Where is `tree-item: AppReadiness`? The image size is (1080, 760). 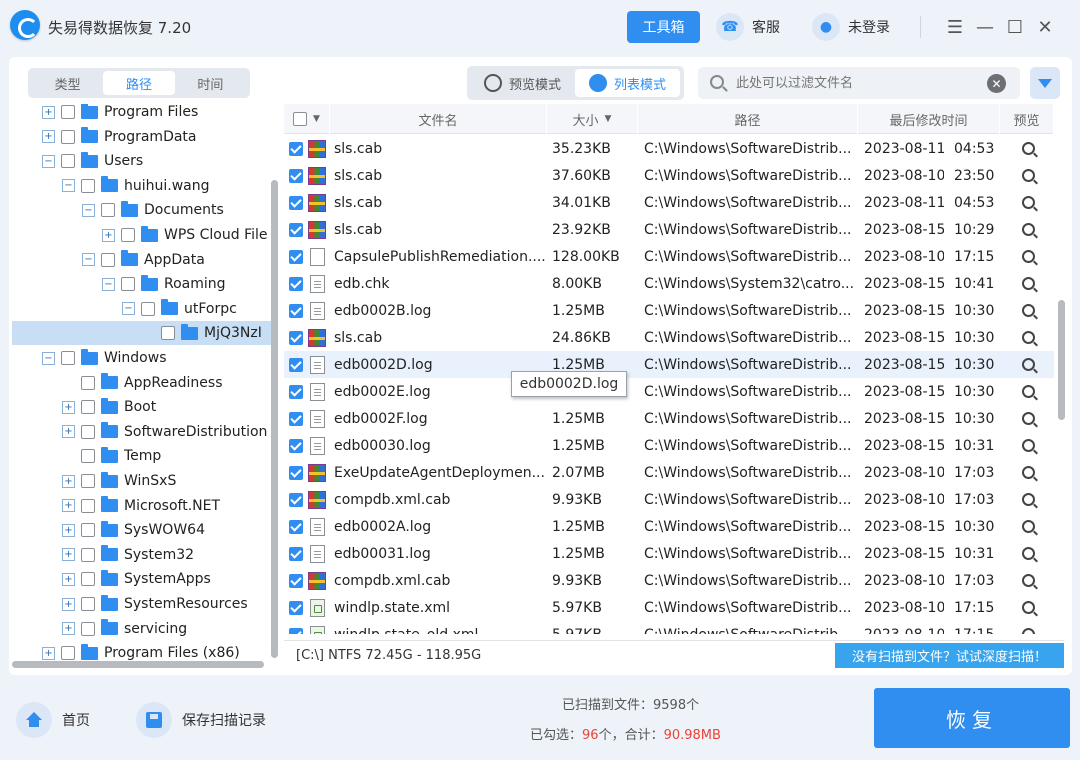 tree-item: AppReadiness is located at coordinates (143, 383).